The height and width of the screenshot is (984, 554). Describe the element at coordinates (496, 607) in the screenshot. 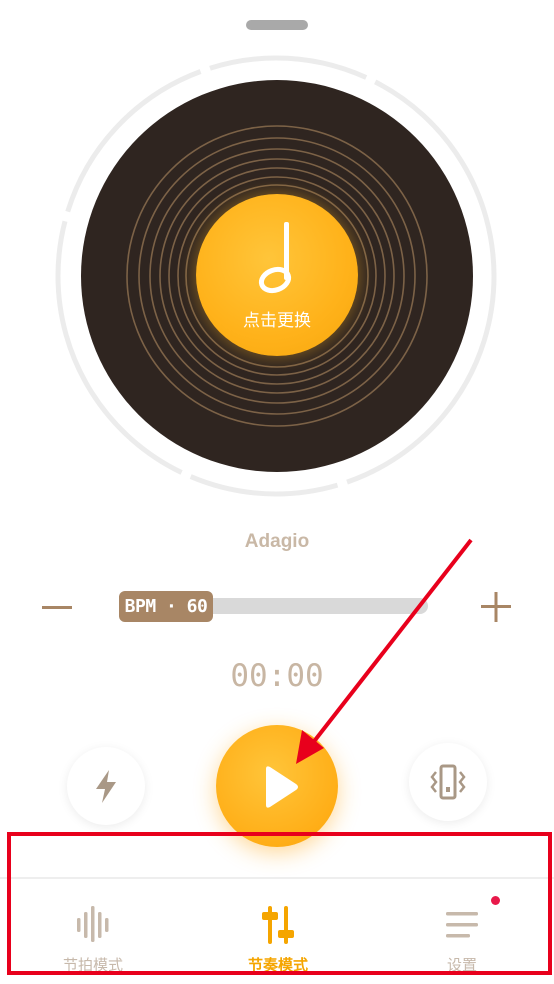

I see `plus-icon` at that location.